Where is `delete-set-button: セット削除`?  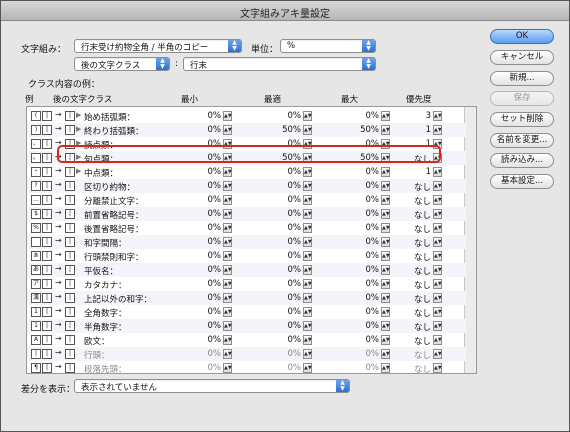 delete-set-button: セット削除 is located at coordinates (522, 119).